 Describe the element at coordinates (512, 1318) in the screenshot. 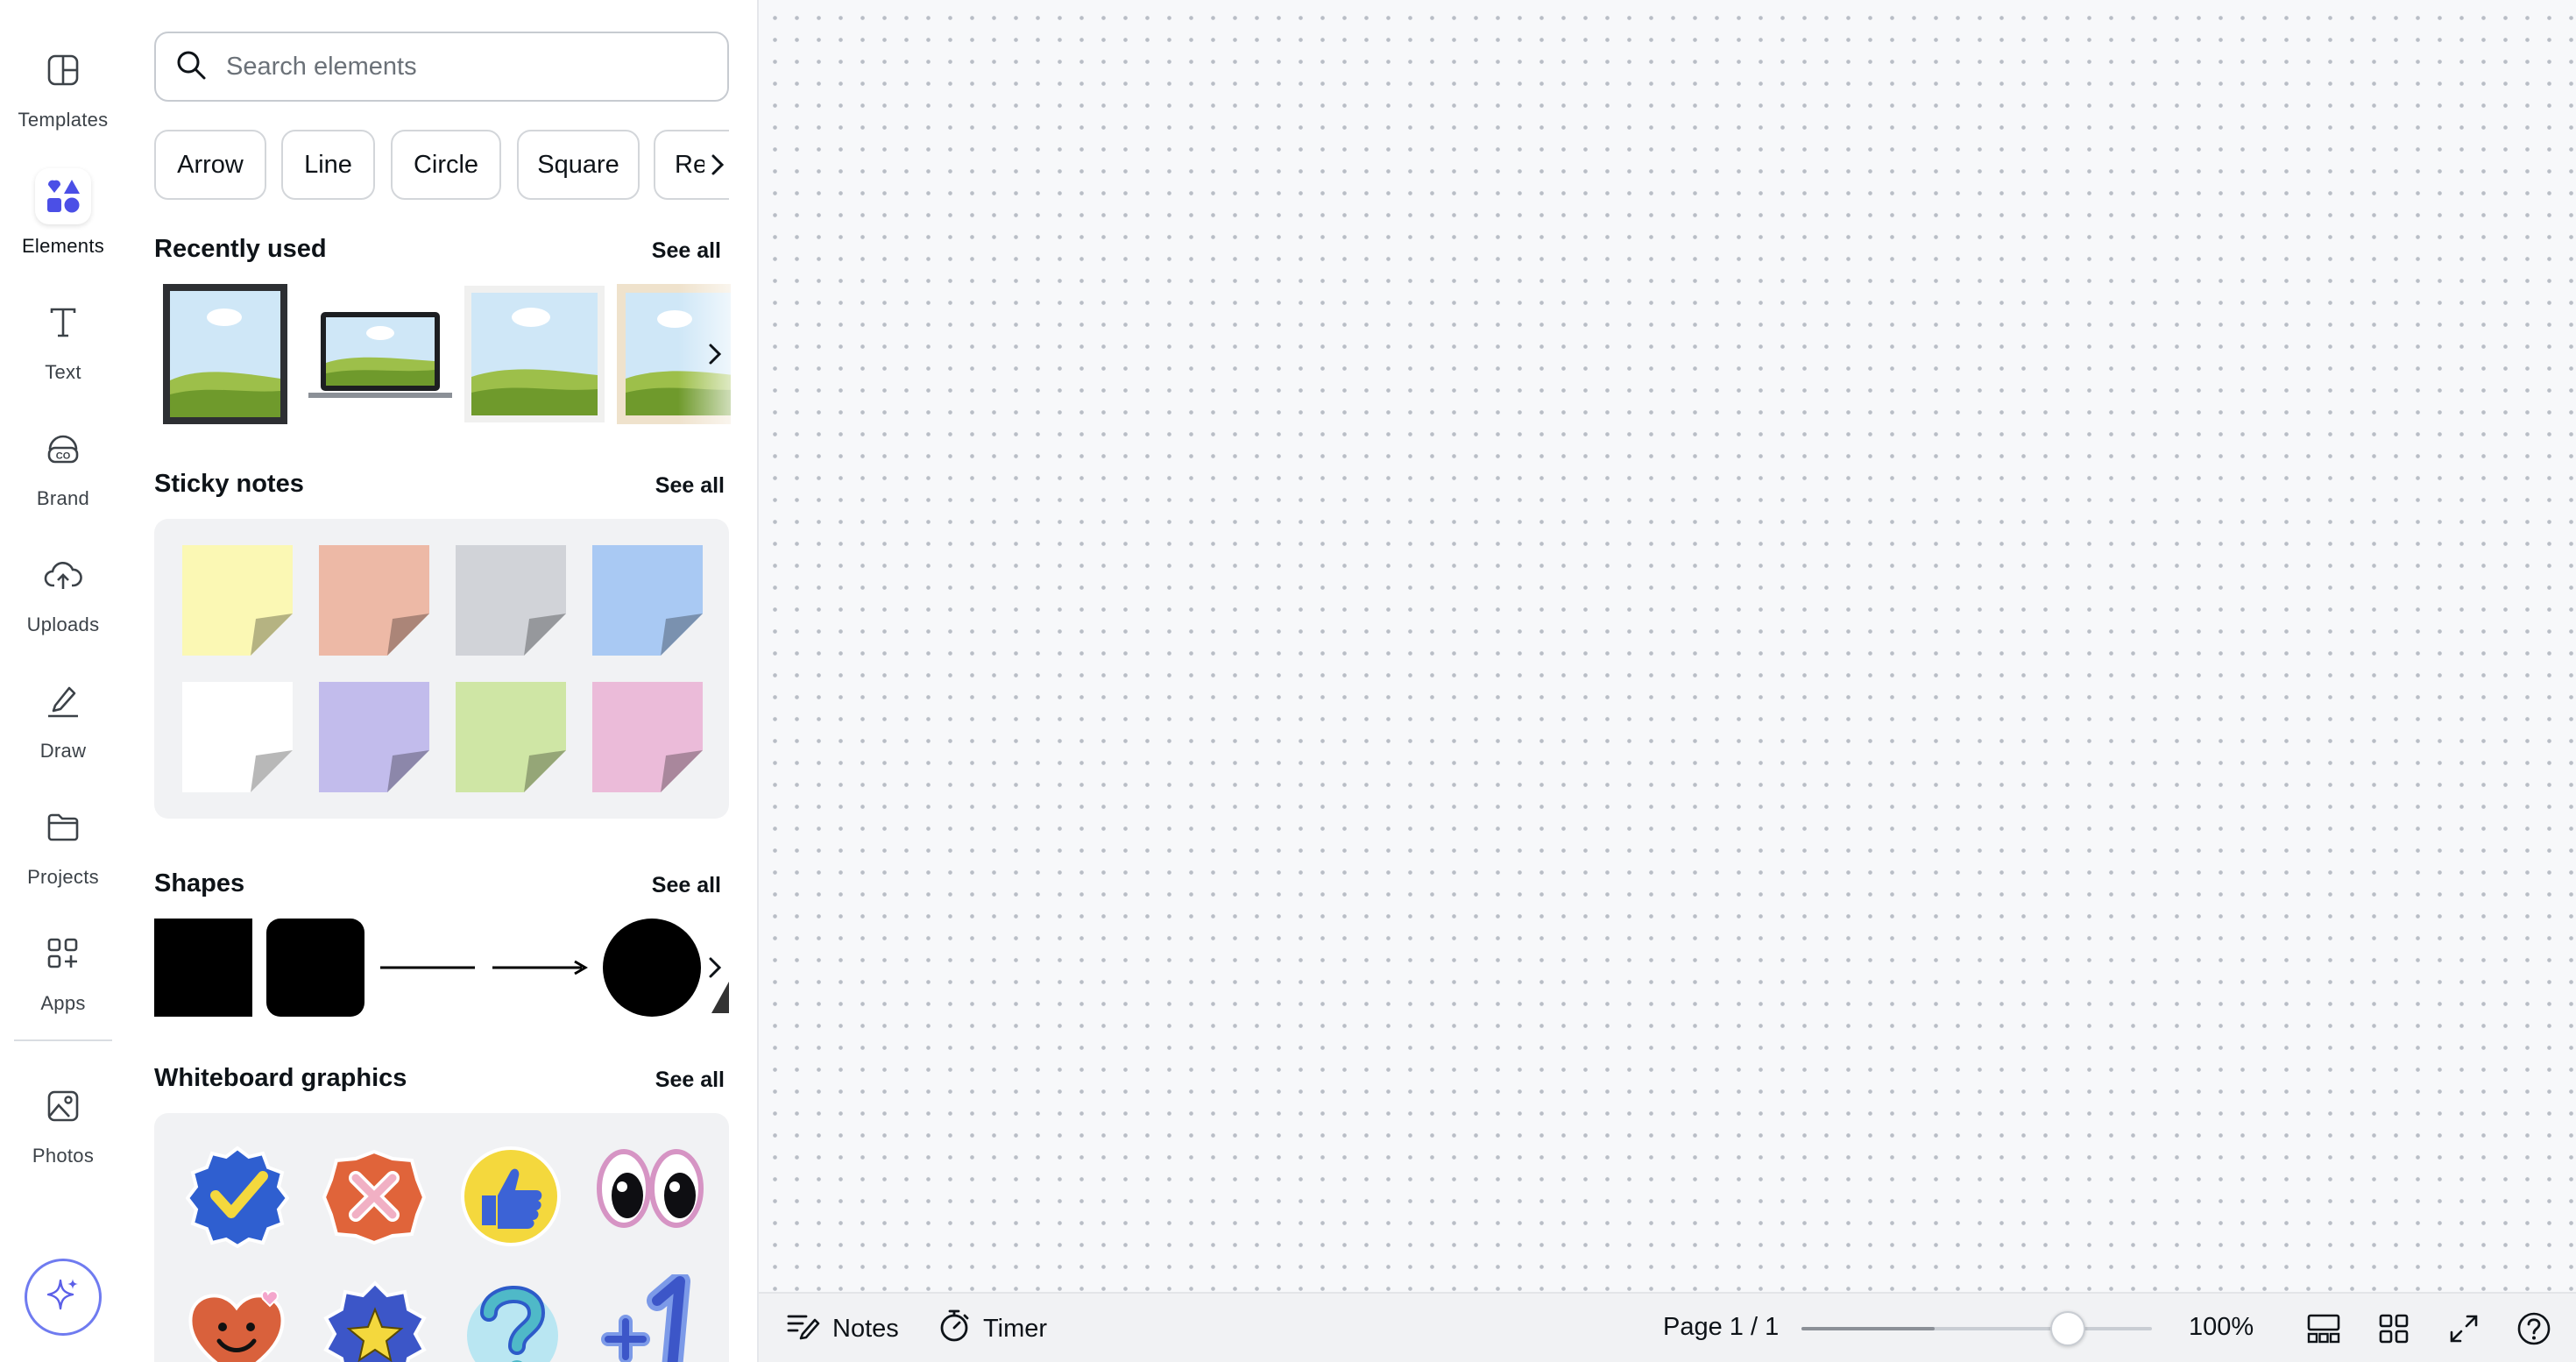

I see `question-mark-sticker-icon` at that location.